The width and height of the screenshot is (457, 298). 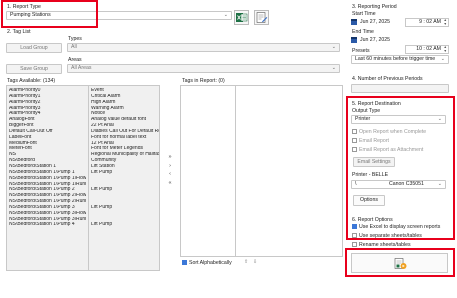 What do you see at coordinates (369, 200) in the screenshot?
I see `options-button: Options` at bounding box center [369, 200].